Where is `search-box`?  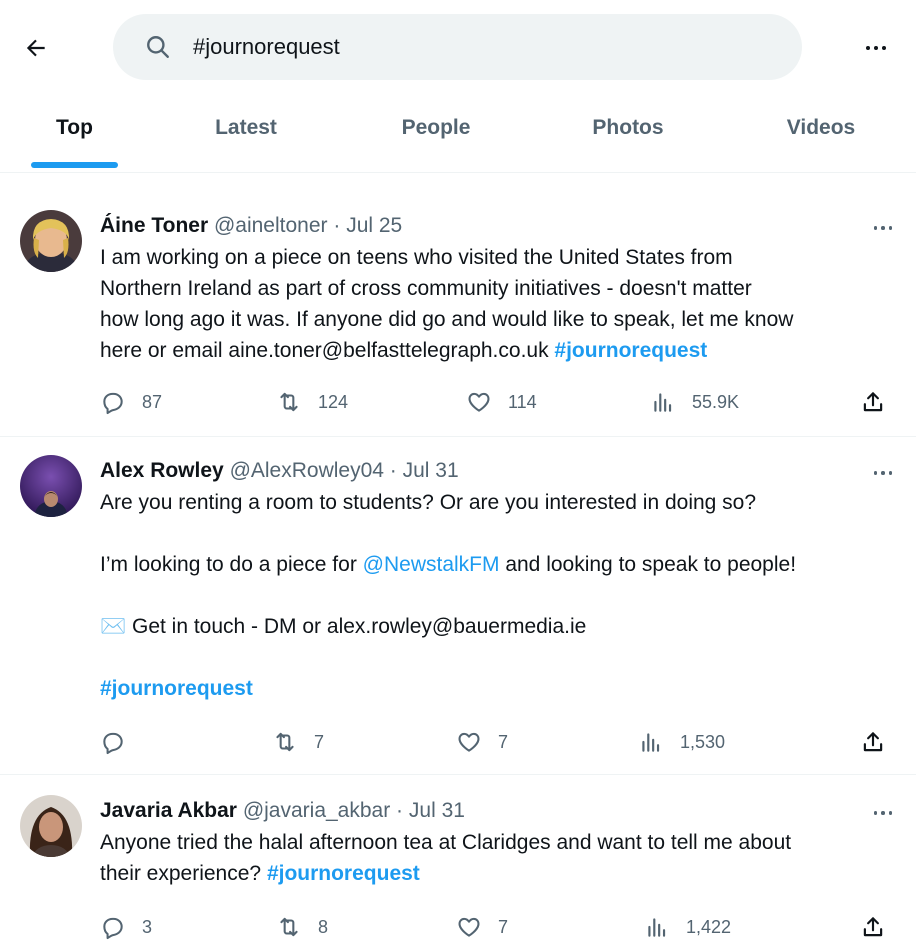 search-box is located at coordinates (457, 47).